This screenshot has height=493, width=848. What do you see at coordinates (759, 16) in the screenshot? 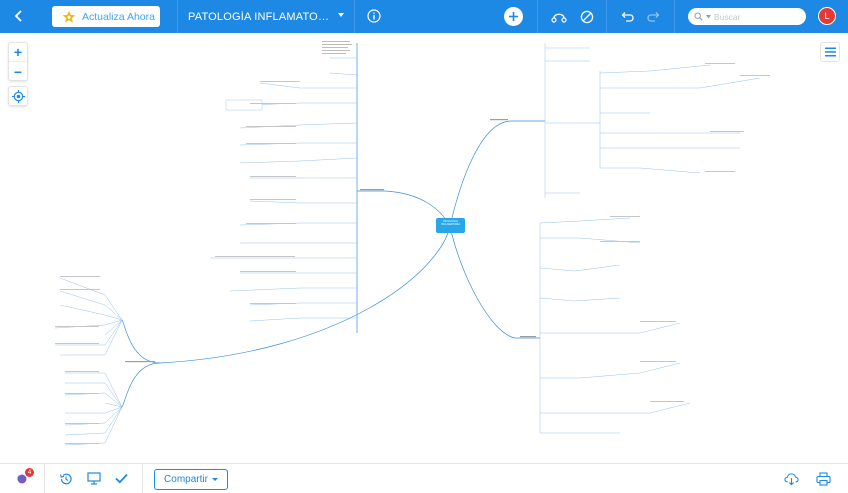
I see `search-input` at bounding box center [759, 16].